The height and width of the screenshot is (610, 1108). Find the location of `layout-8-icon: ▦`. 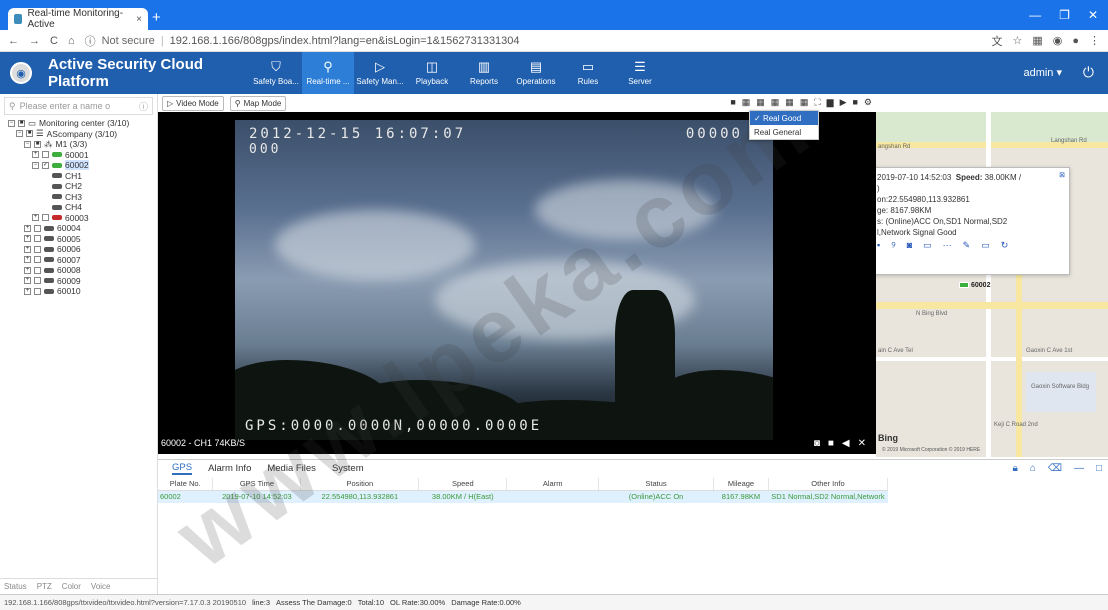

layout-8-icon: ▦ is located at coordinates (775, 102).